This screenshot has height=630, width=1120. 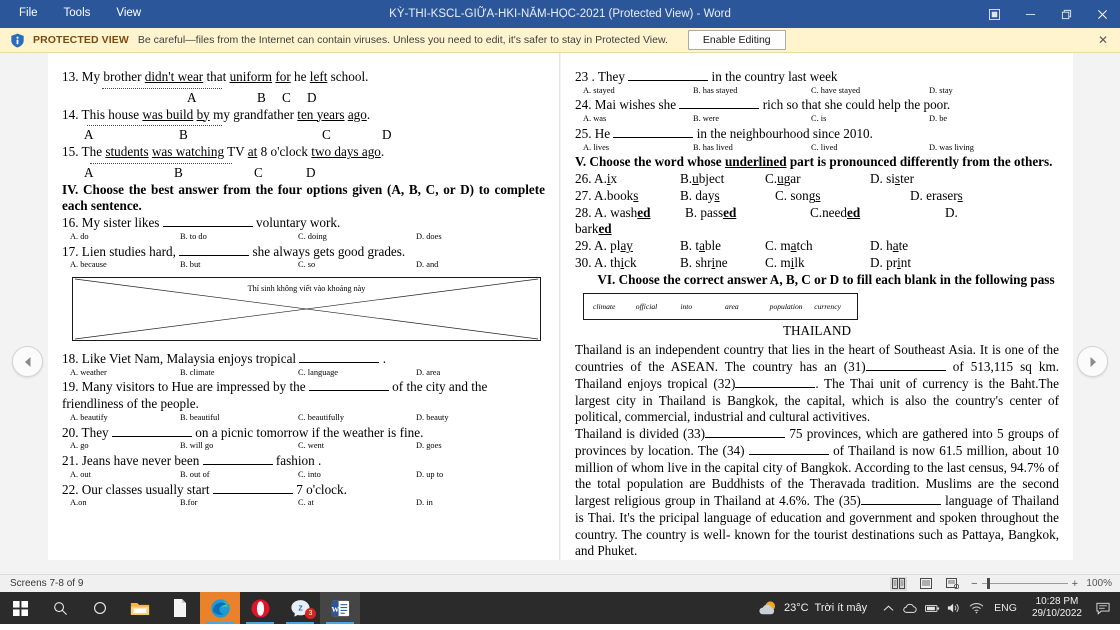 What do you see at coordinates (994, 14) in the screenshot?
I see `ribbon-display-options-icon` at bounding box center [994, 14].